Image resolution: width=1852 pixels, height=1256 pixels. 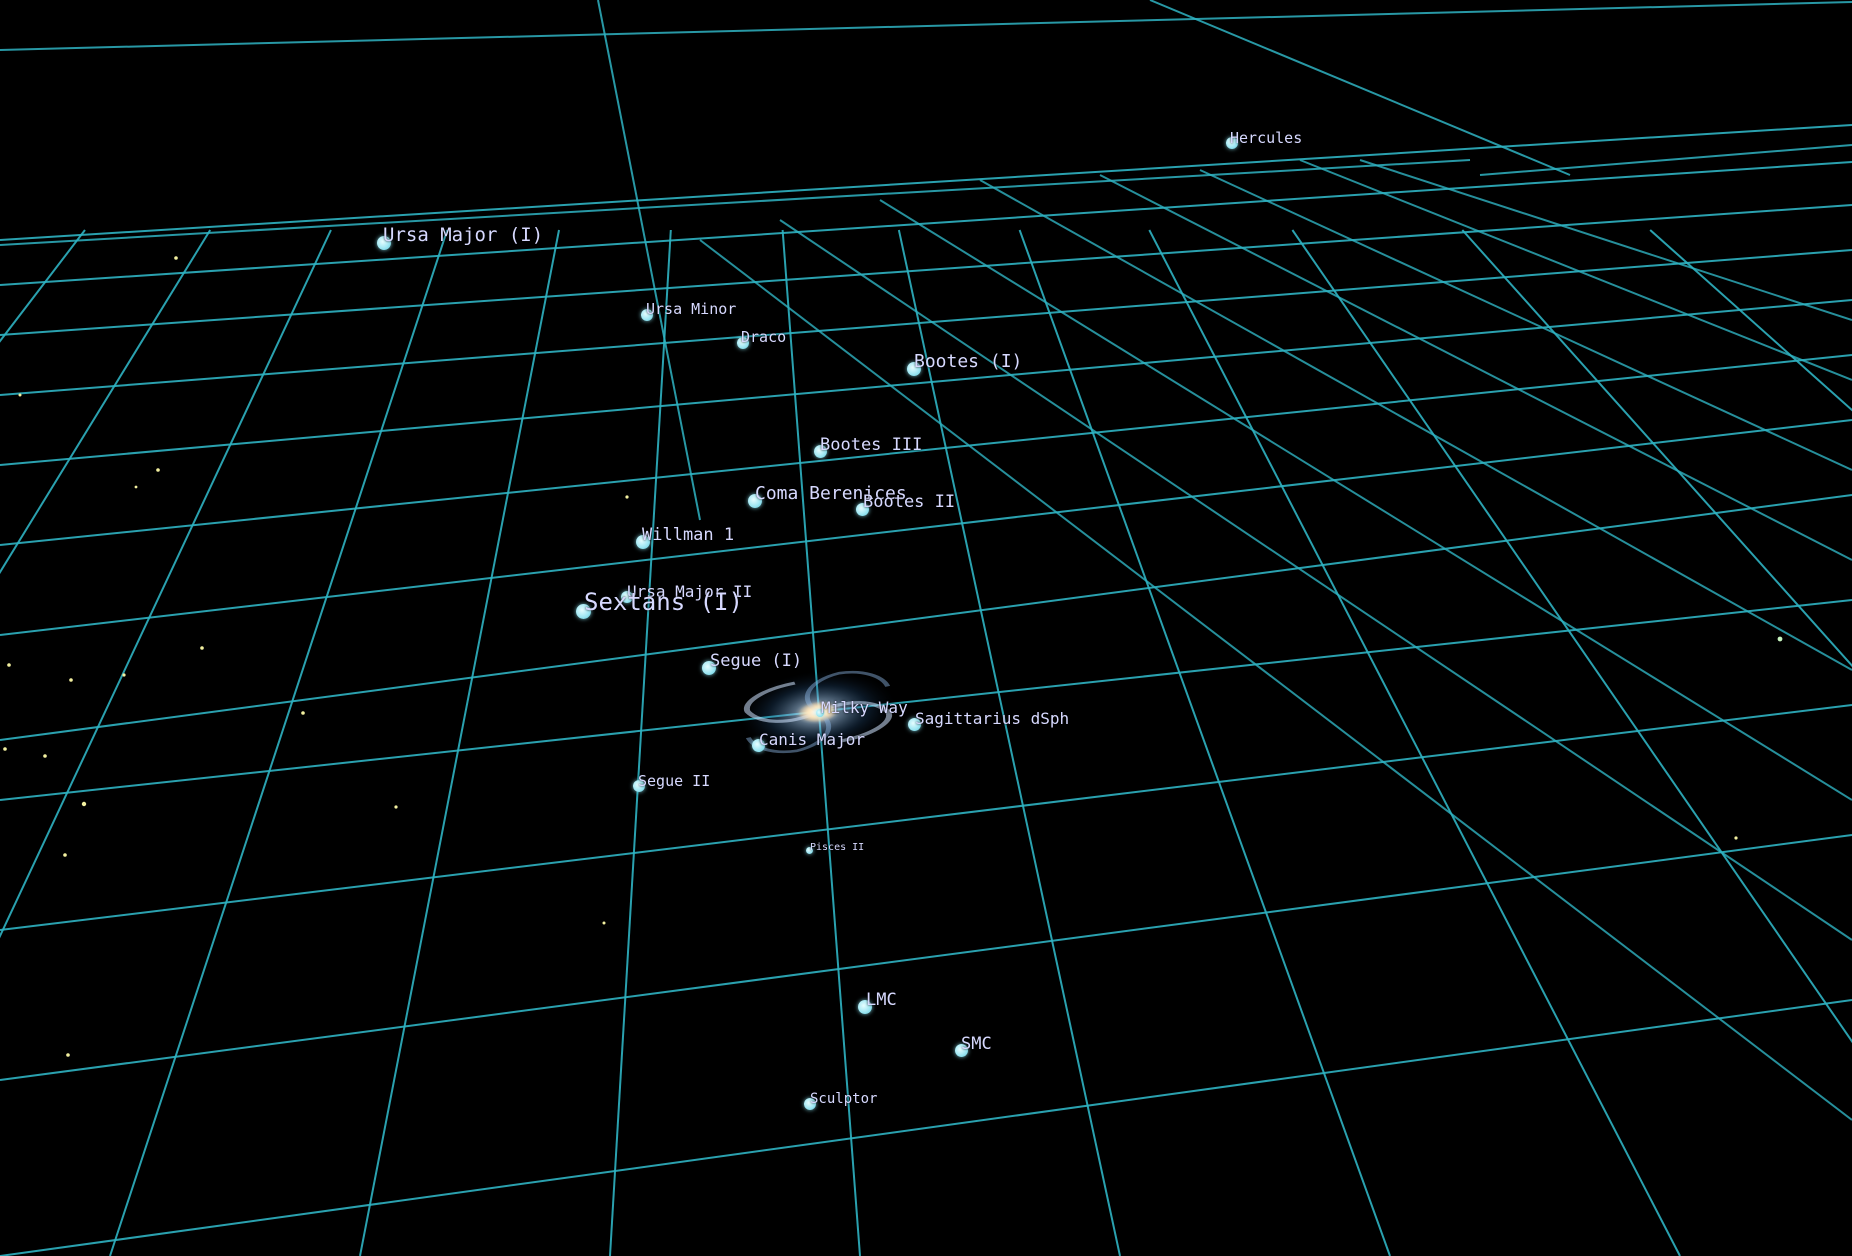 I want to click on sextans-i-label: Sextans (I), so click(x=663, y=602).